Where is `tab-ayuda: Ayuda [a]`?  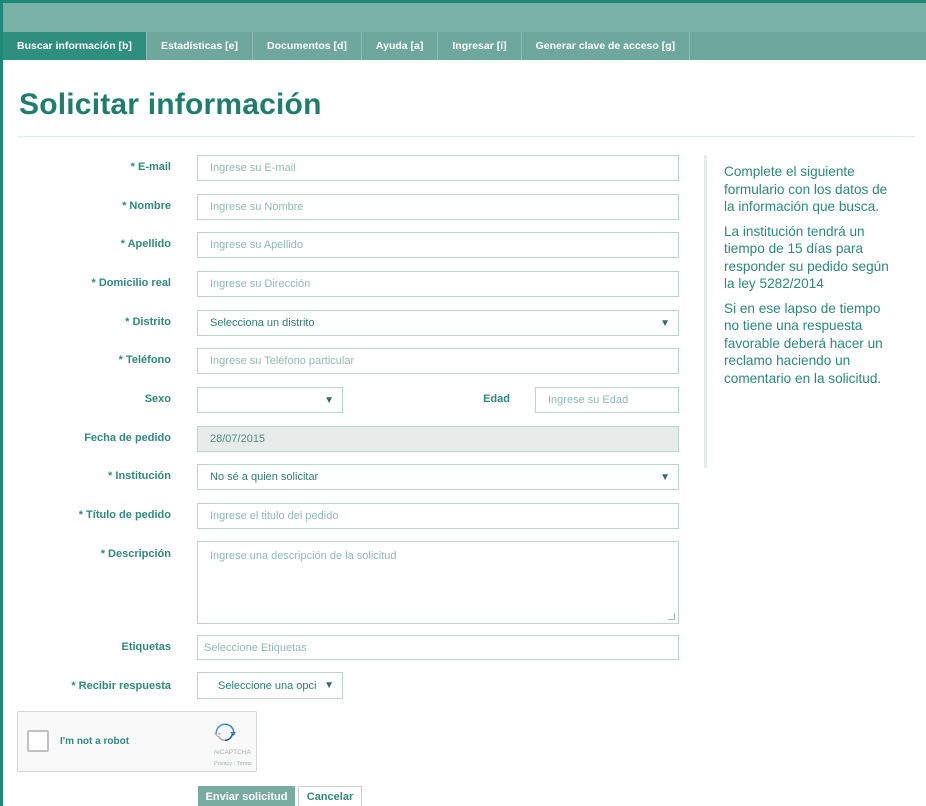
tab-ayuda: Ayuda [a] is located at coordinates (400, 46).